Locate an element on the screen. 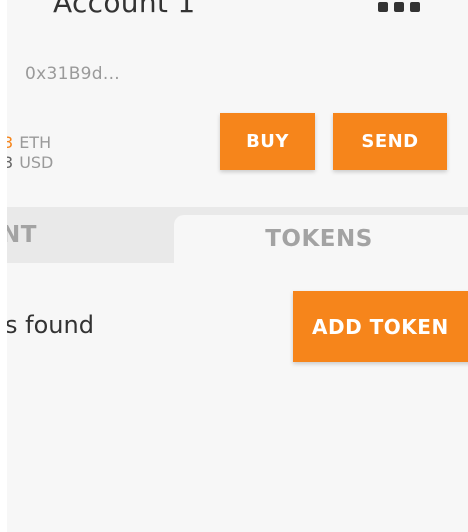  send-button: SEND is located at coordinates (390, 141).